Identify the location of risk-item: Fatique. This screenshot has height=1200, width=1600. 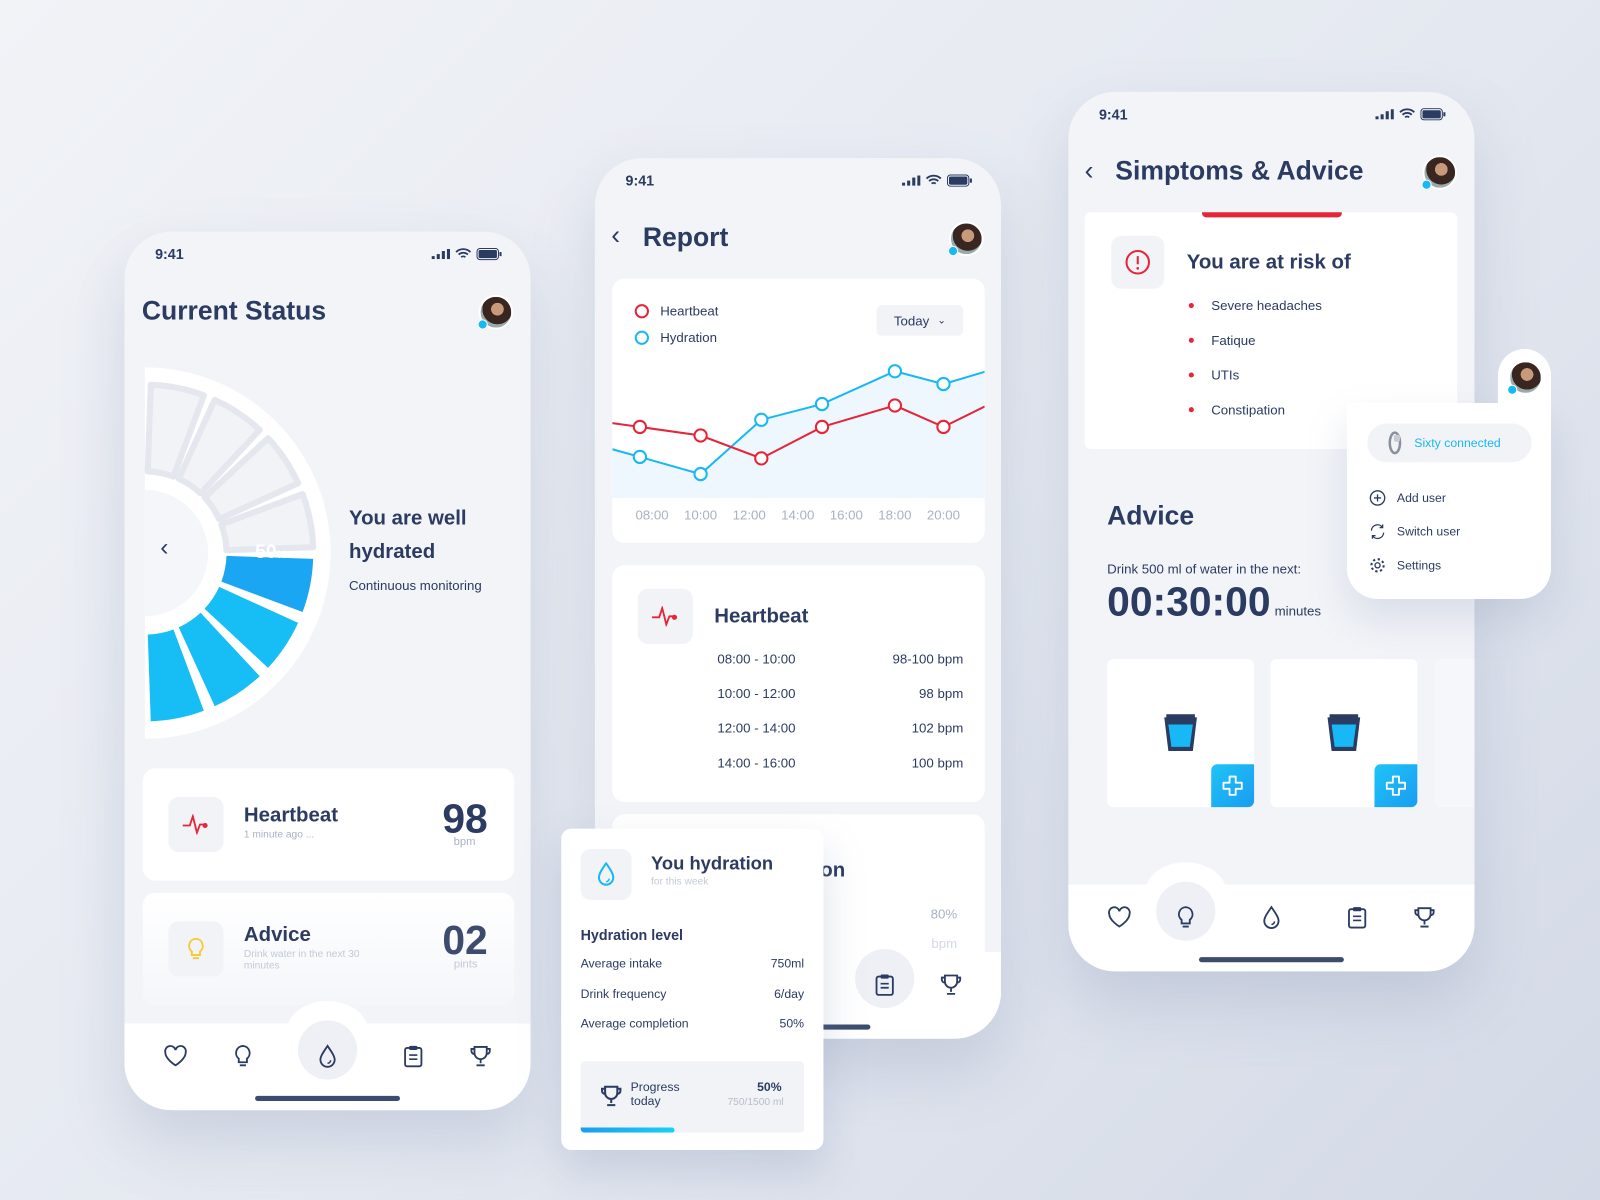
(1222, 340).